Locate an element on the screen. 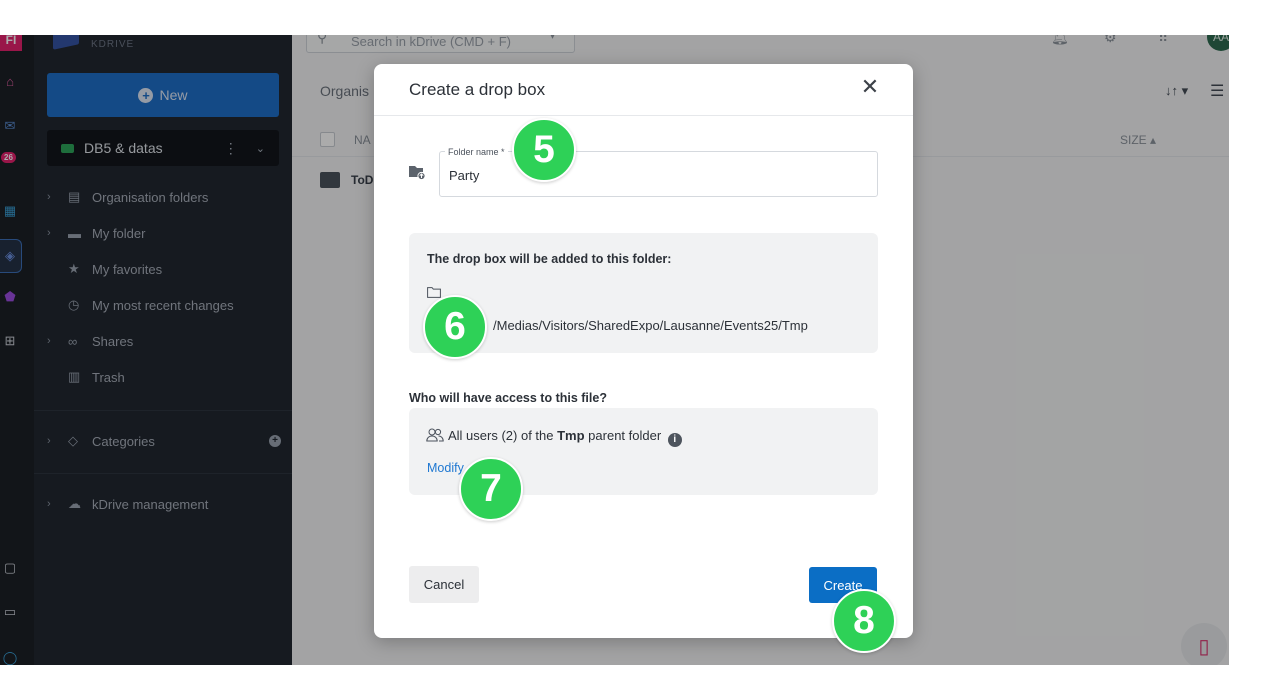 The width and height of the screenshot is (1264, 700). info-icon: i is located at coordinates (674, 440).